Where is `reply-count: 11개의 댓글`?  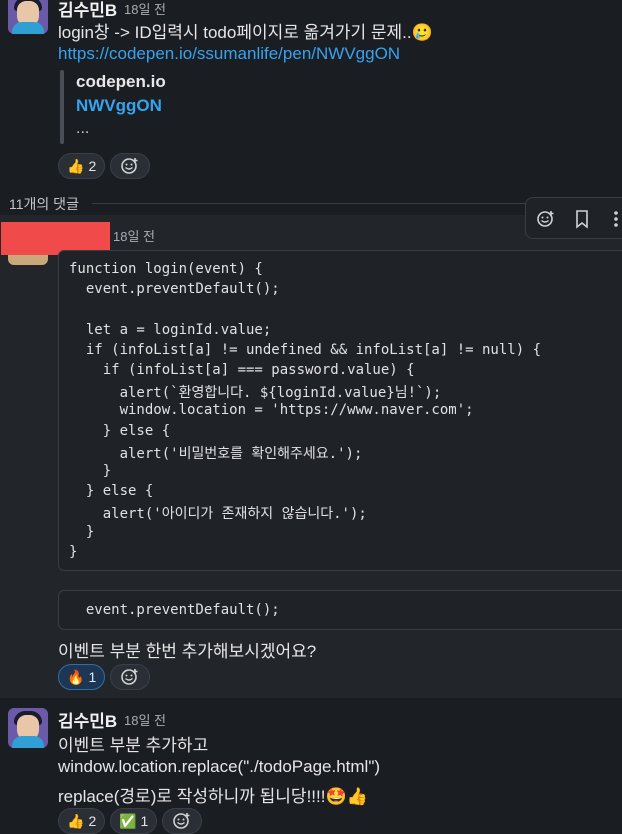
reply-count: 11개의 댓글 is located at coordinates (44, 204).